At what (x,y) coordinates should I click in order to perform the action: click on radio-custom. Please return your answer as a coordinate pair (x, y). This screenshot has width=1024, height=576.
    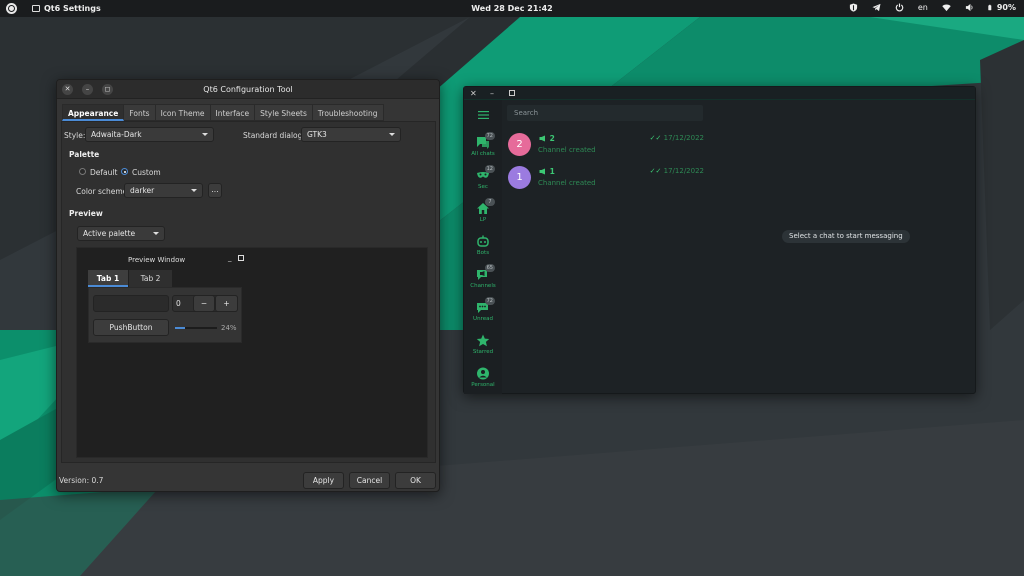
    Looking at the image, I should click on (124, 171).